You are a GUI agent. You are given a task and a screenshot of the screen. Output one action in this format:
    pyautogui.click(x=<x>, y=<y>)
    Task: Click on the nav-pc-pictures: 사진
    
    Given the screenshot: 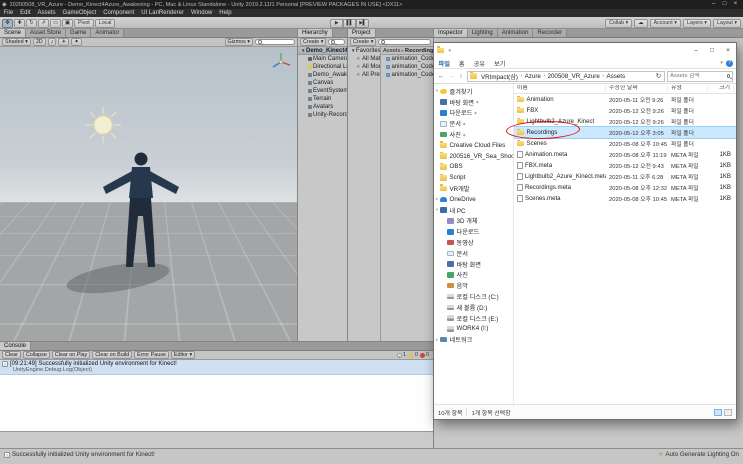 What is the action you would take?
    pyautogui.click(x=473, y=275)
    